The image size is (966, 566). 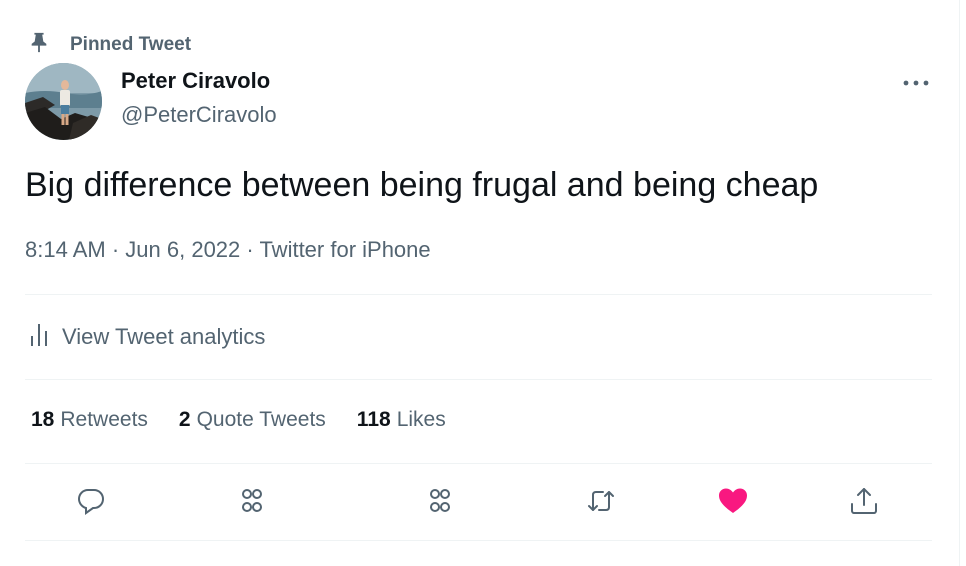 I want to click on more-options-button, so click(x=916, y=84).